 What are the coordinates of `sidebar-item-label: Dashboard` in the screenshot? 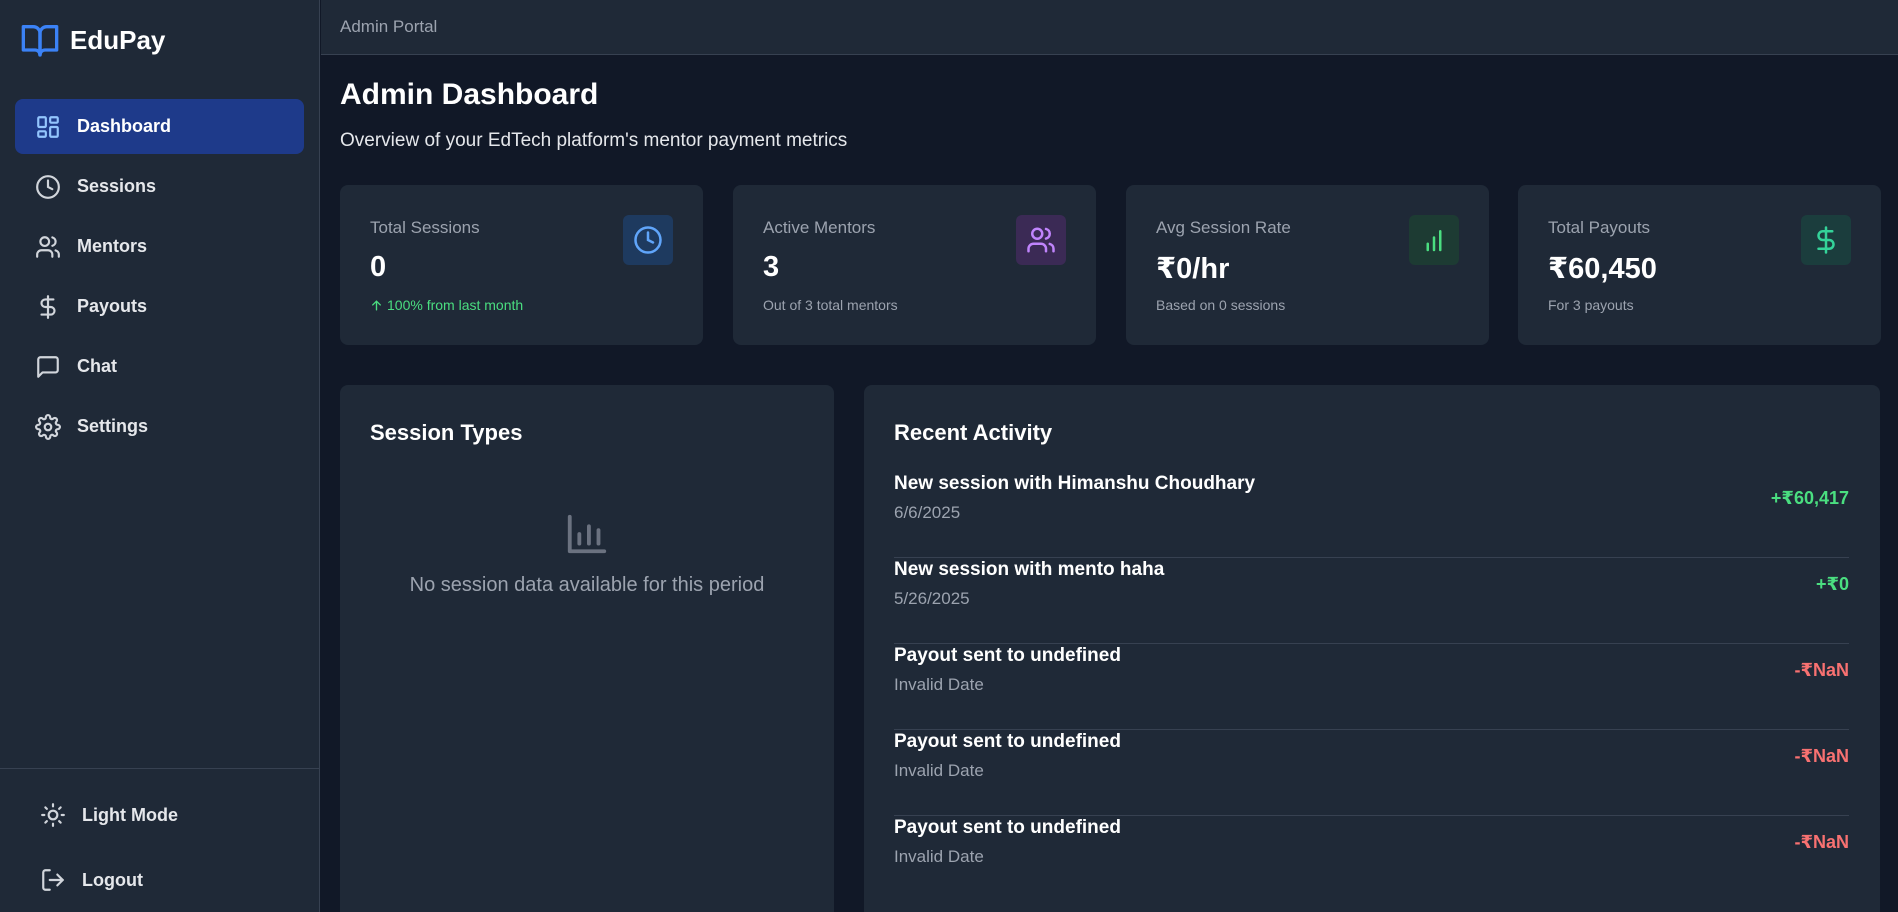 It's located at (124, 126).